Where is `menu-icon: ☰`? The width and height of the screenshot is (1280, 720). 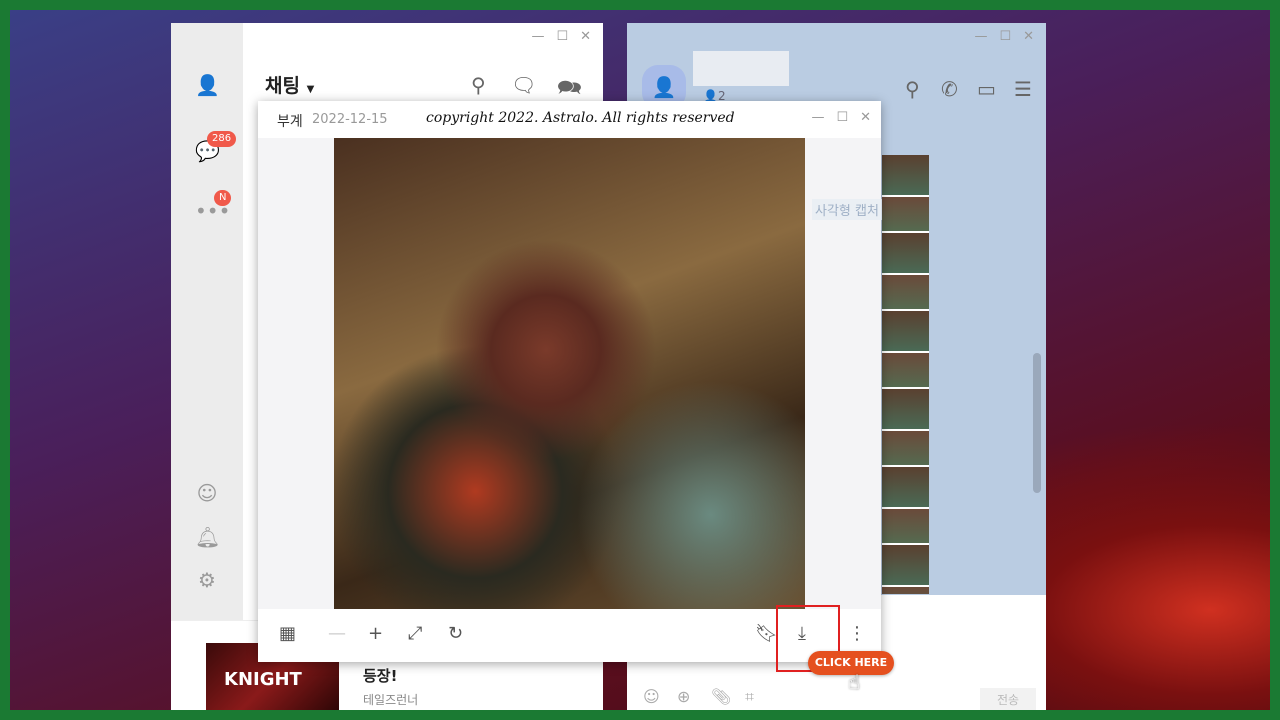
menu-icon: ☰ is located at coordinates (1023, 89).